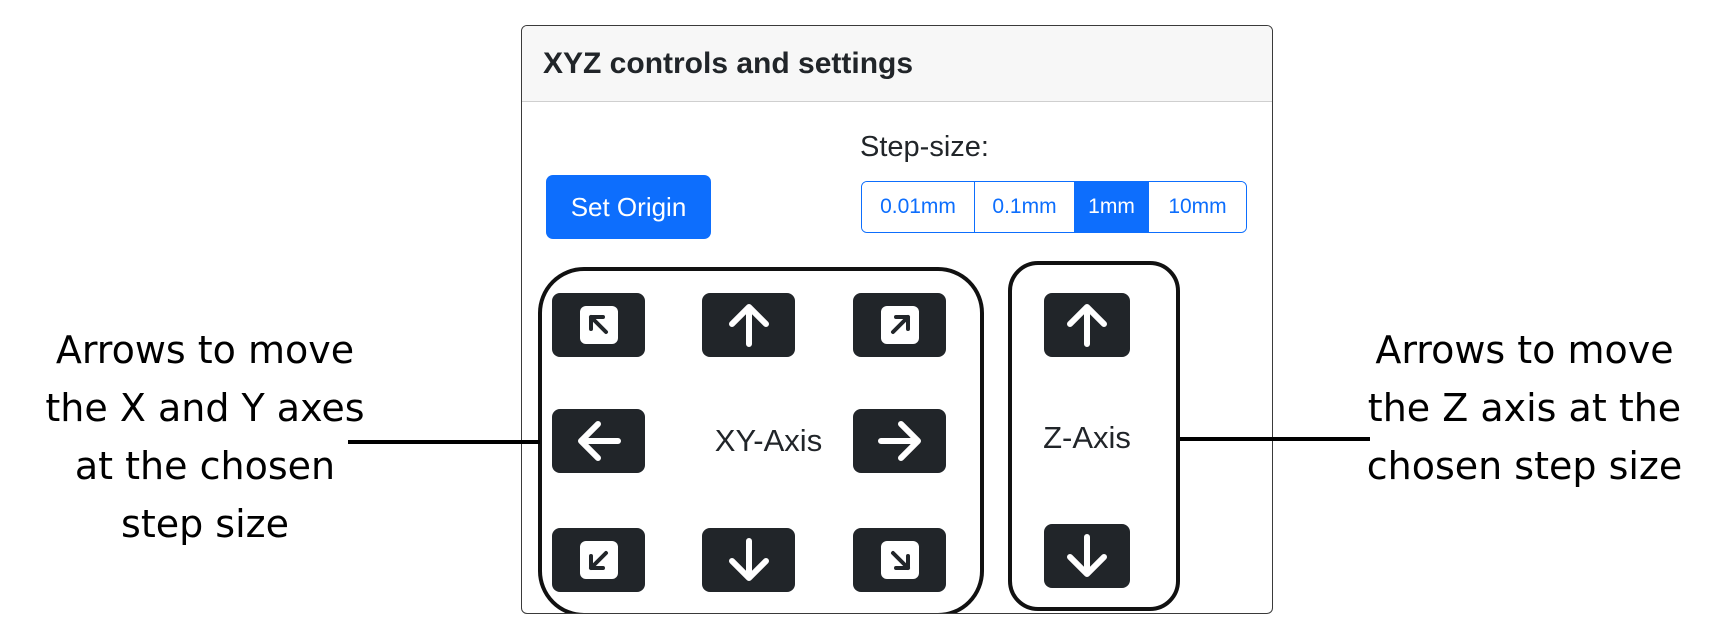  Describe the element at coordinates (1112, 207) in the screenshot. I see `step-size-1mm-button: 1mm` at that location.